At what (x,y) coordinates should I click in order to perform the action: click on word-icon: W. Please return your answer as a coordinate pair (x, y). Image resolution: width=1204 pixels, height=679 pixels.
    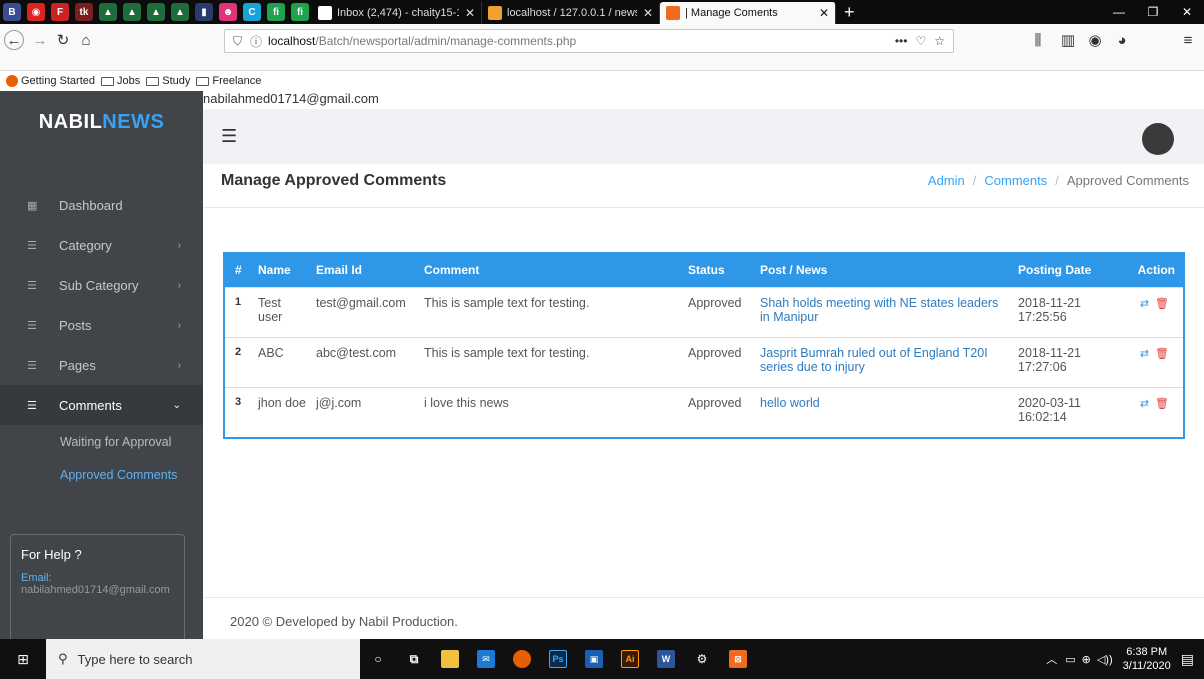
    Looking at the image, I should click on (666, 659).